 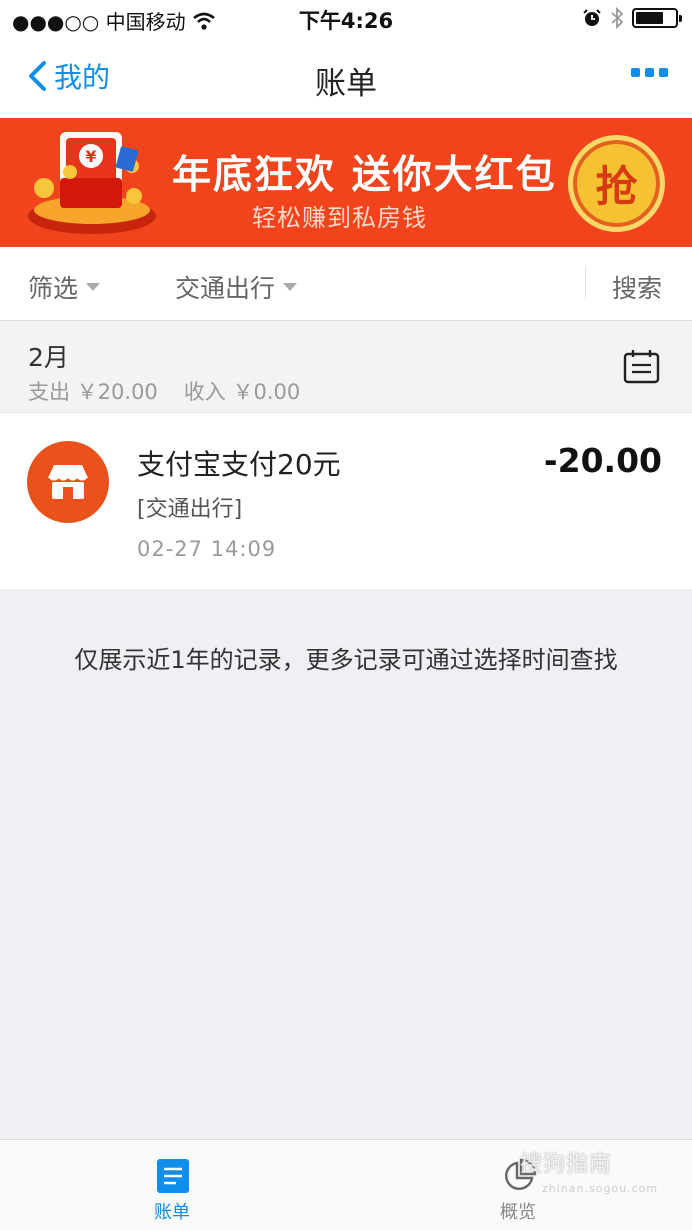 What do you see at coordinates (239, 464) in the screenshot?
I see `record-title: 支付宝支付20元` at bounding box center [239, 464].